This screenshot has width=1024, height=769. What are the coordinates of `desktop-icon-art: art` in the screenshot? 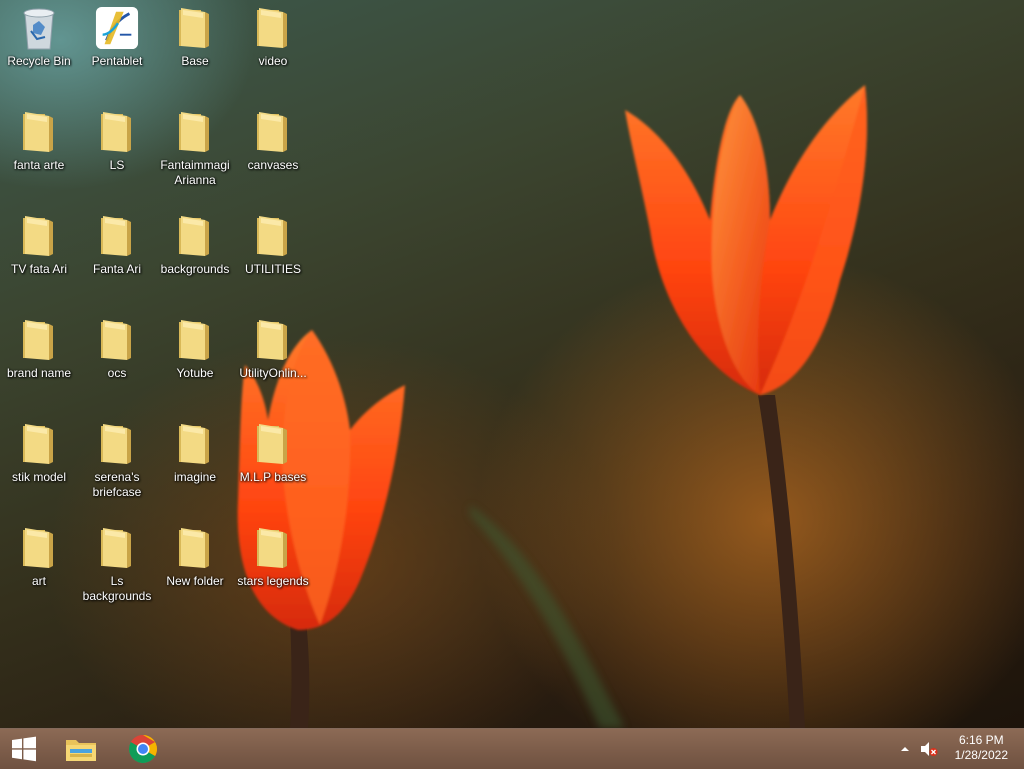 It's located at (39, 557).